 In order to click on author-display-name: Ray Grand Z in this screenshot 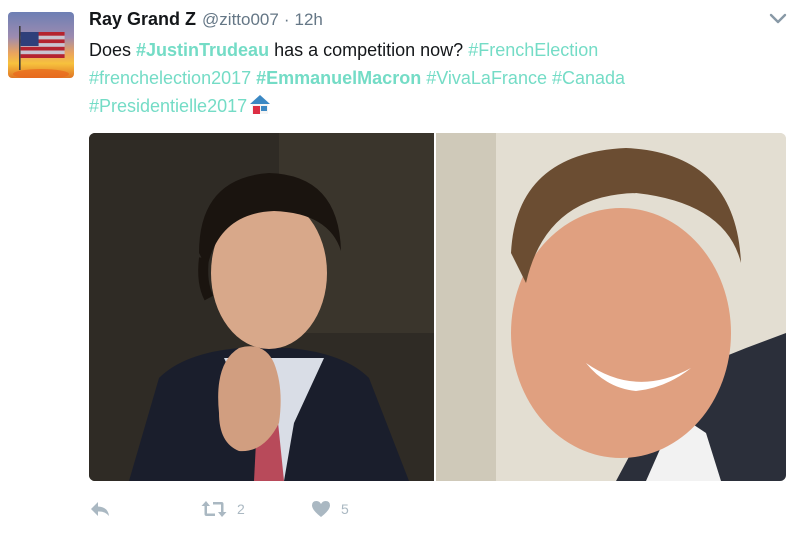, I will do `click(142, 19)`.